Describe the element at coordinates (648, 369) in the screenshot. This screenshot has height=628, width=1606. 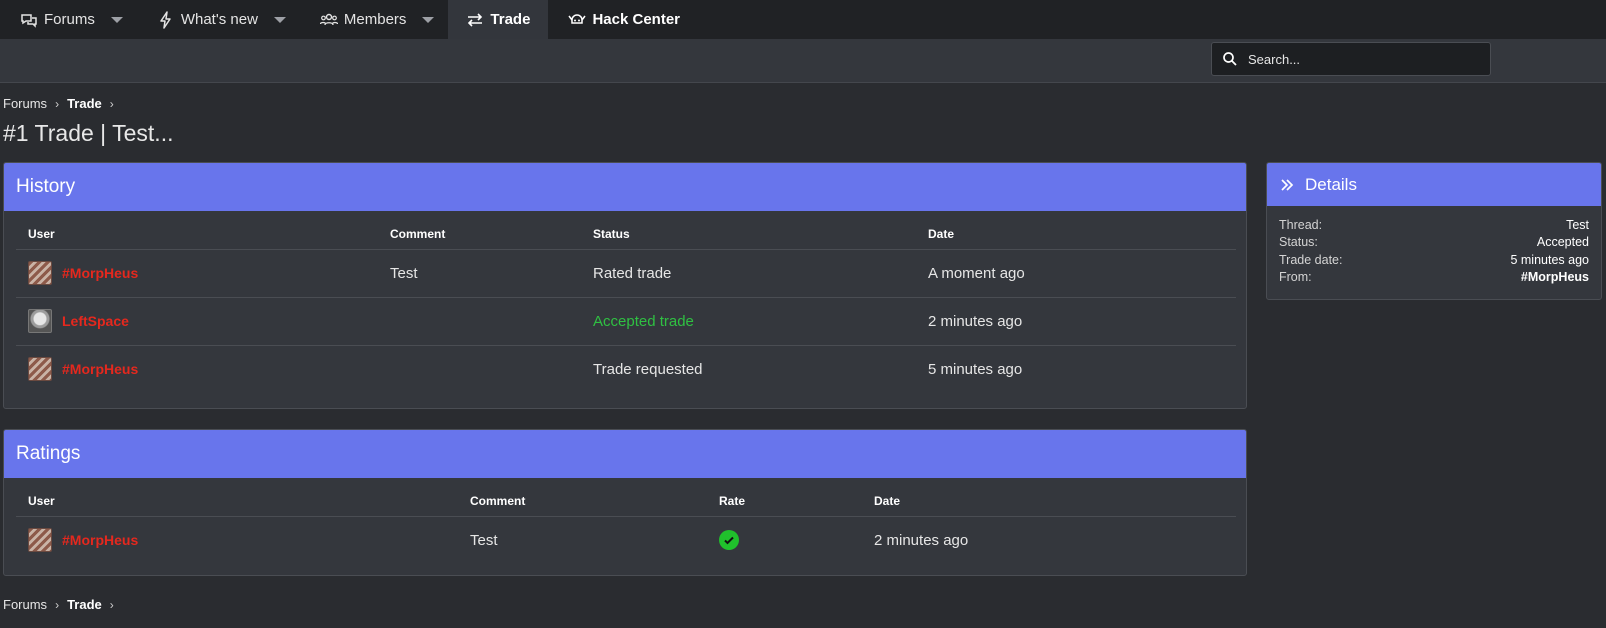
I see `status-cell: Trade requested` at that location.